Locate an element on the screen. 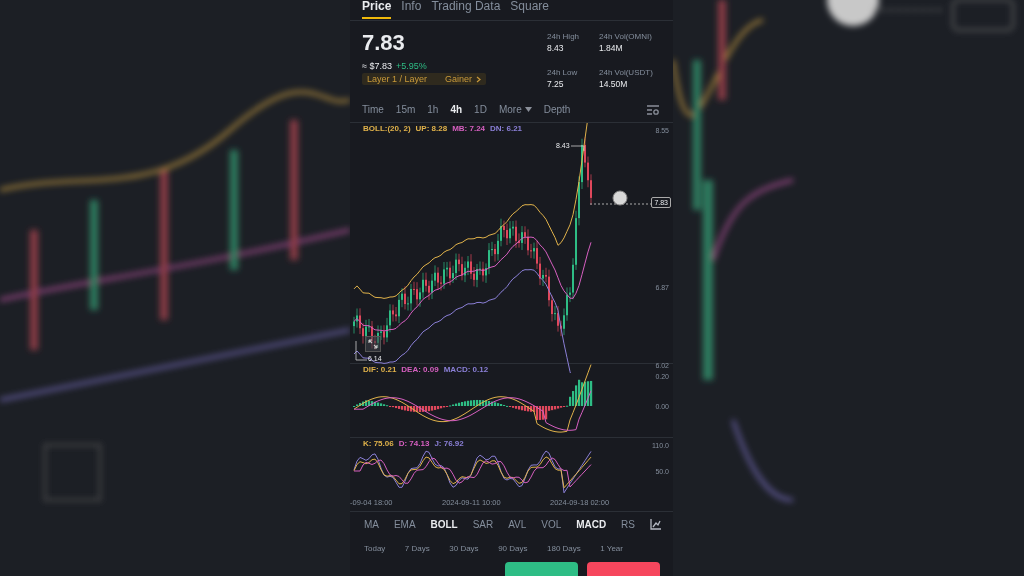  chevron-icon is located at coordinates (479, 79).